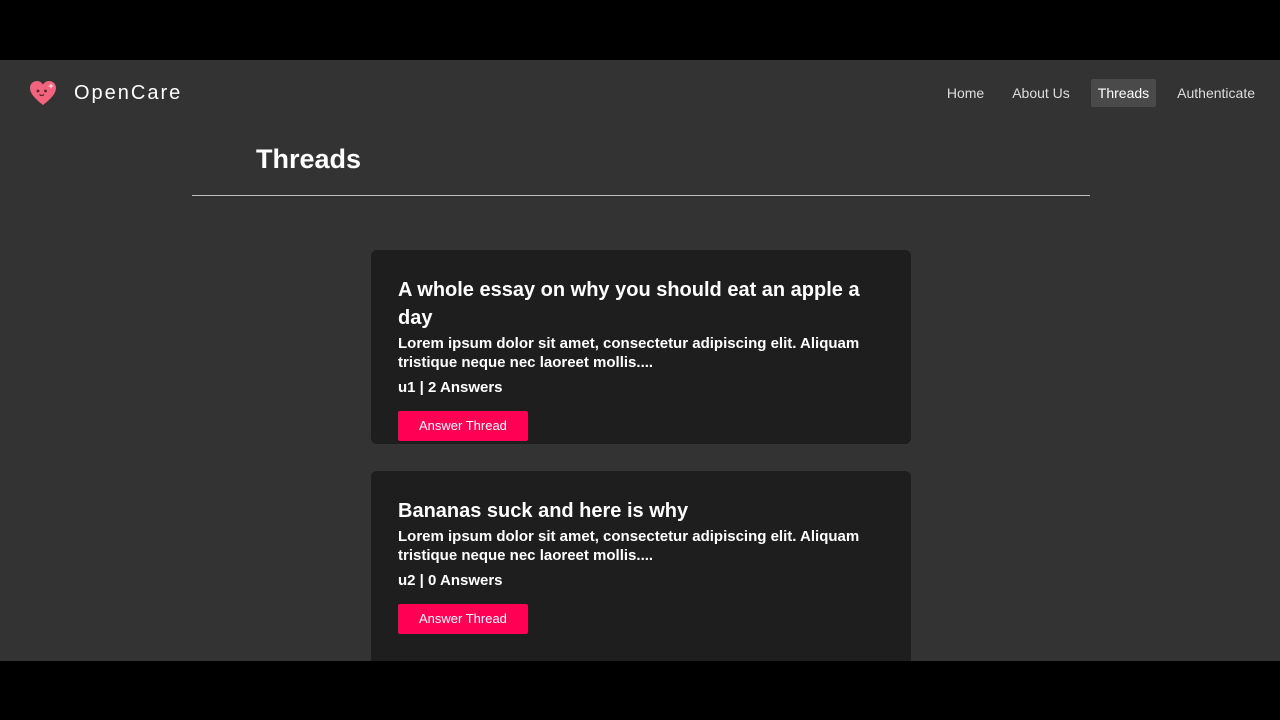 The height and width of the screenshot is (720, 1280). What do you see at coordinates (450, 387) in the screenshot?
I see `thread-meta: u1 | 2 Answers` at bounding box center [450, 387].